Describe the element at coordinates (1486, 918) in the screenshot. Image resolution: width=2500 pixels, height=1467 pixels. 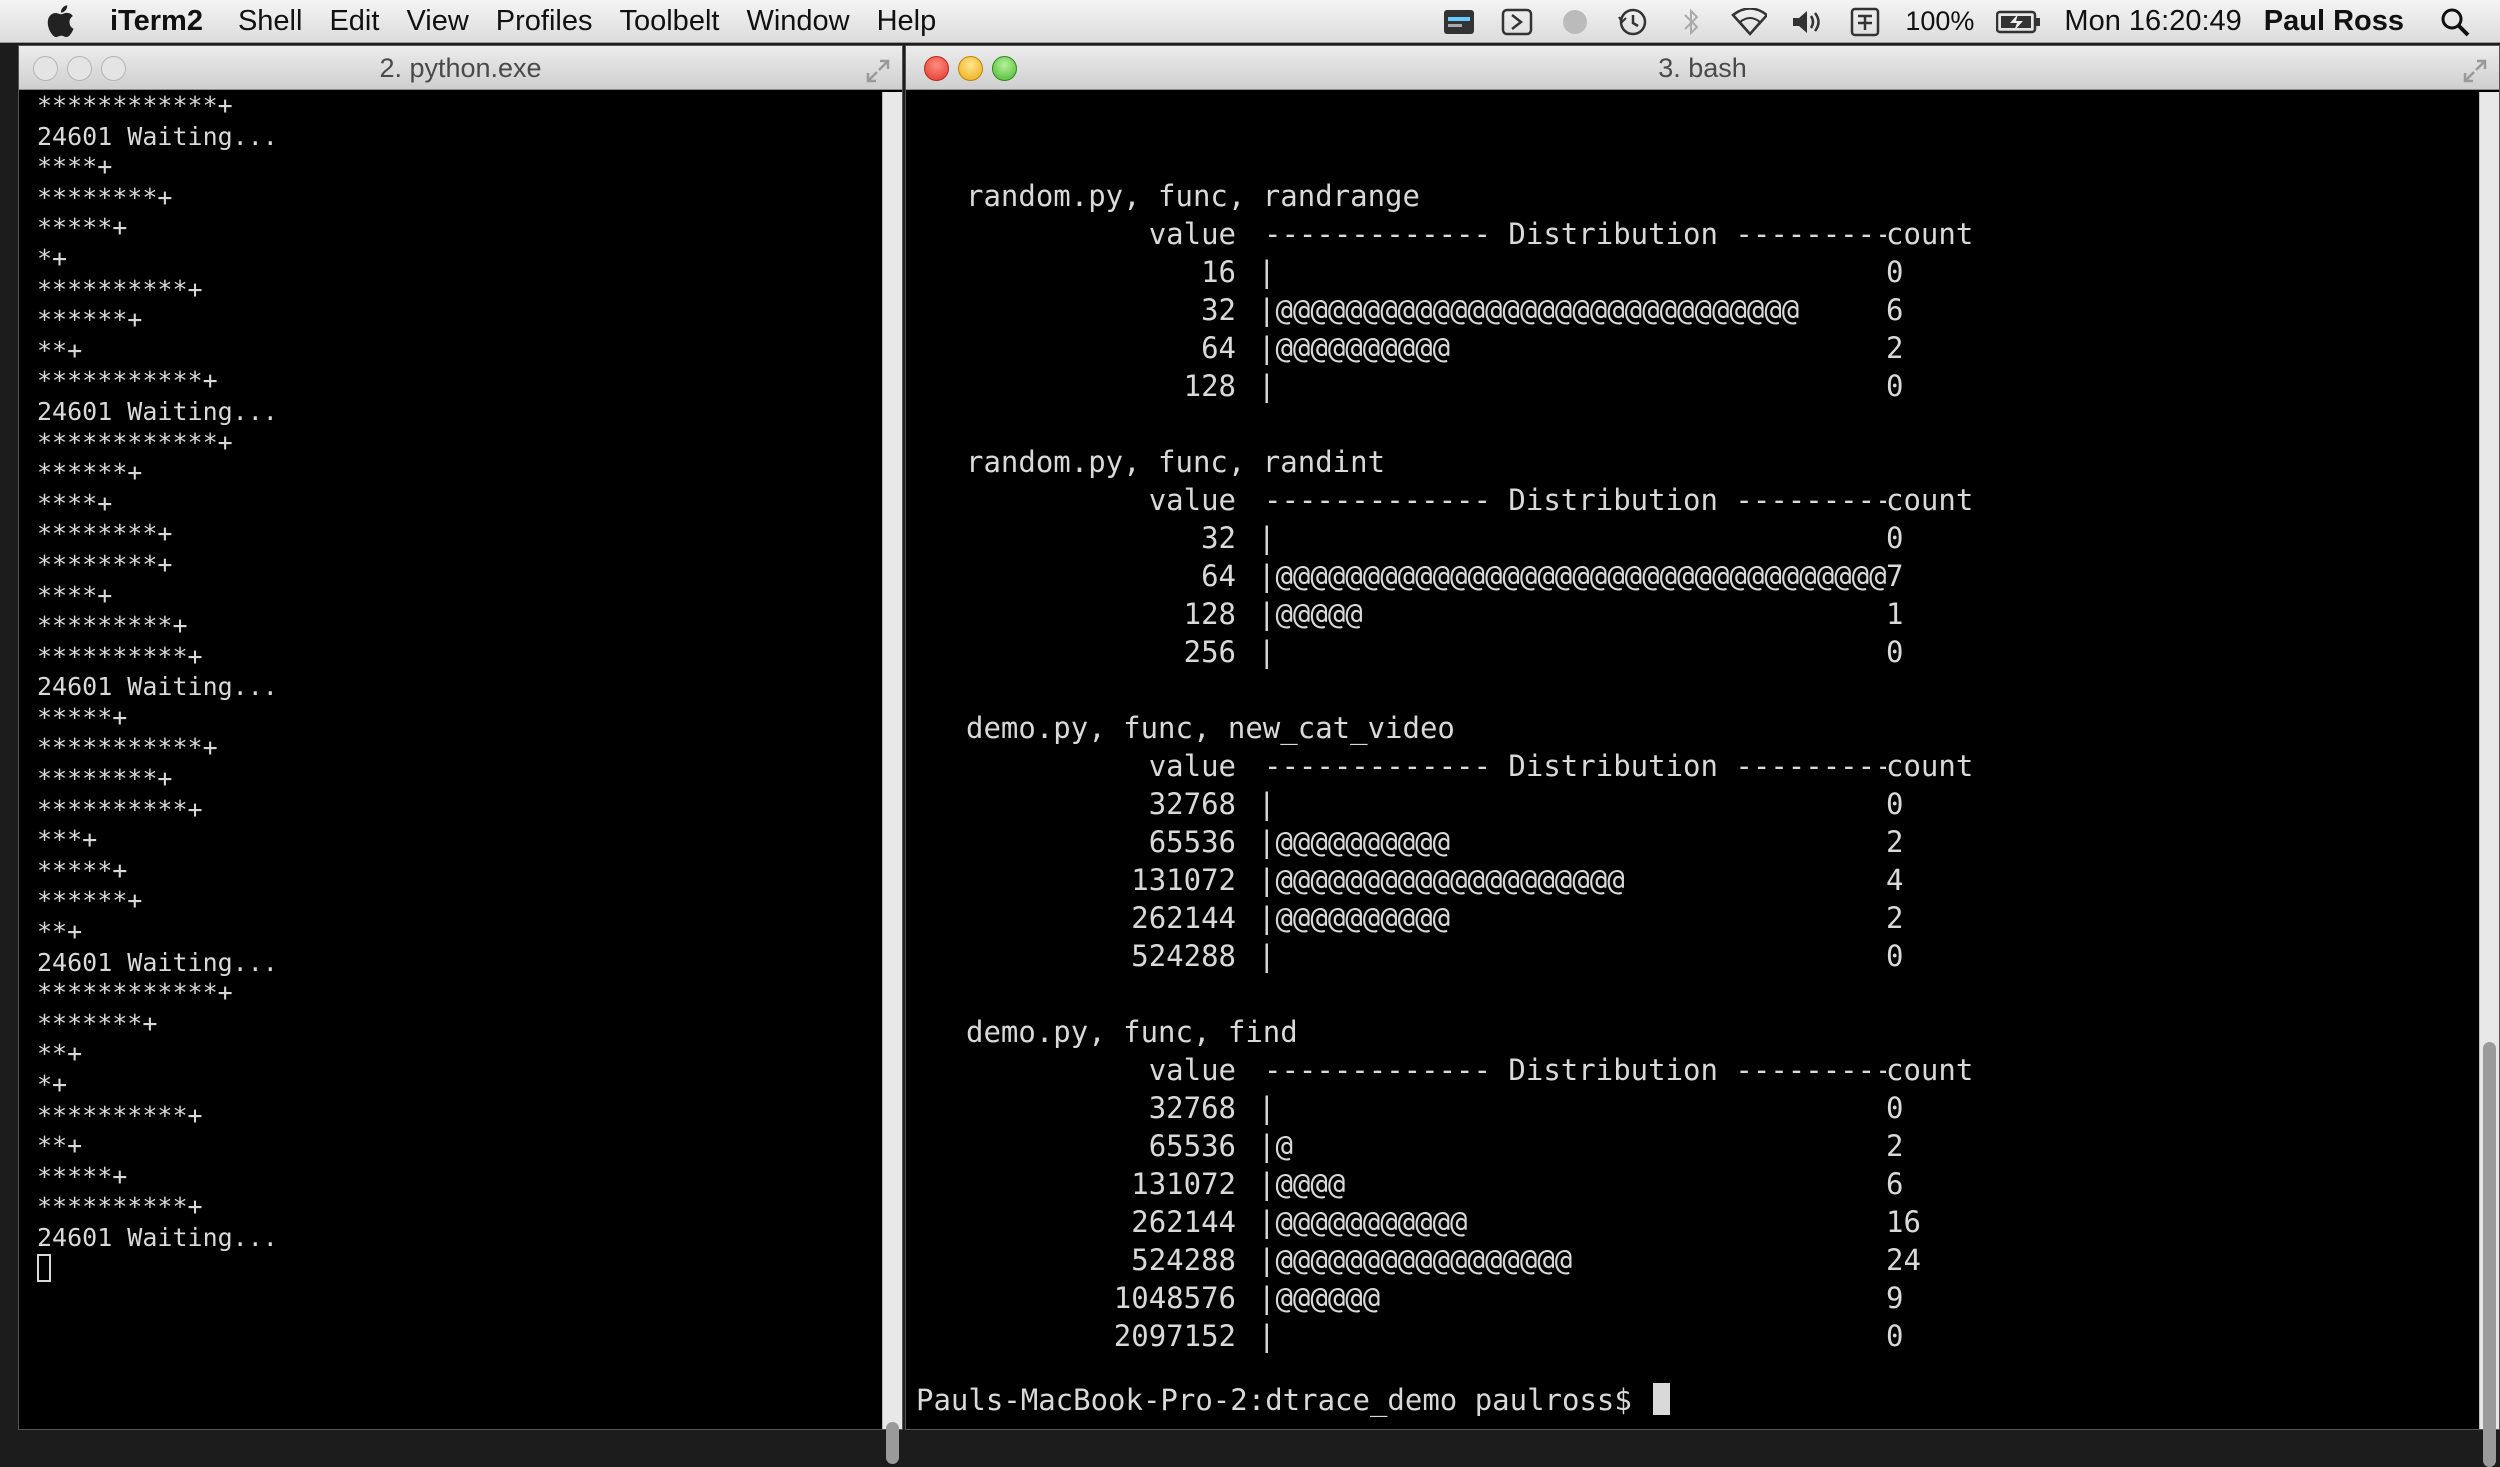
I see `distribution-row: 262144 |@@@@@@@@@@ 2` at that location.